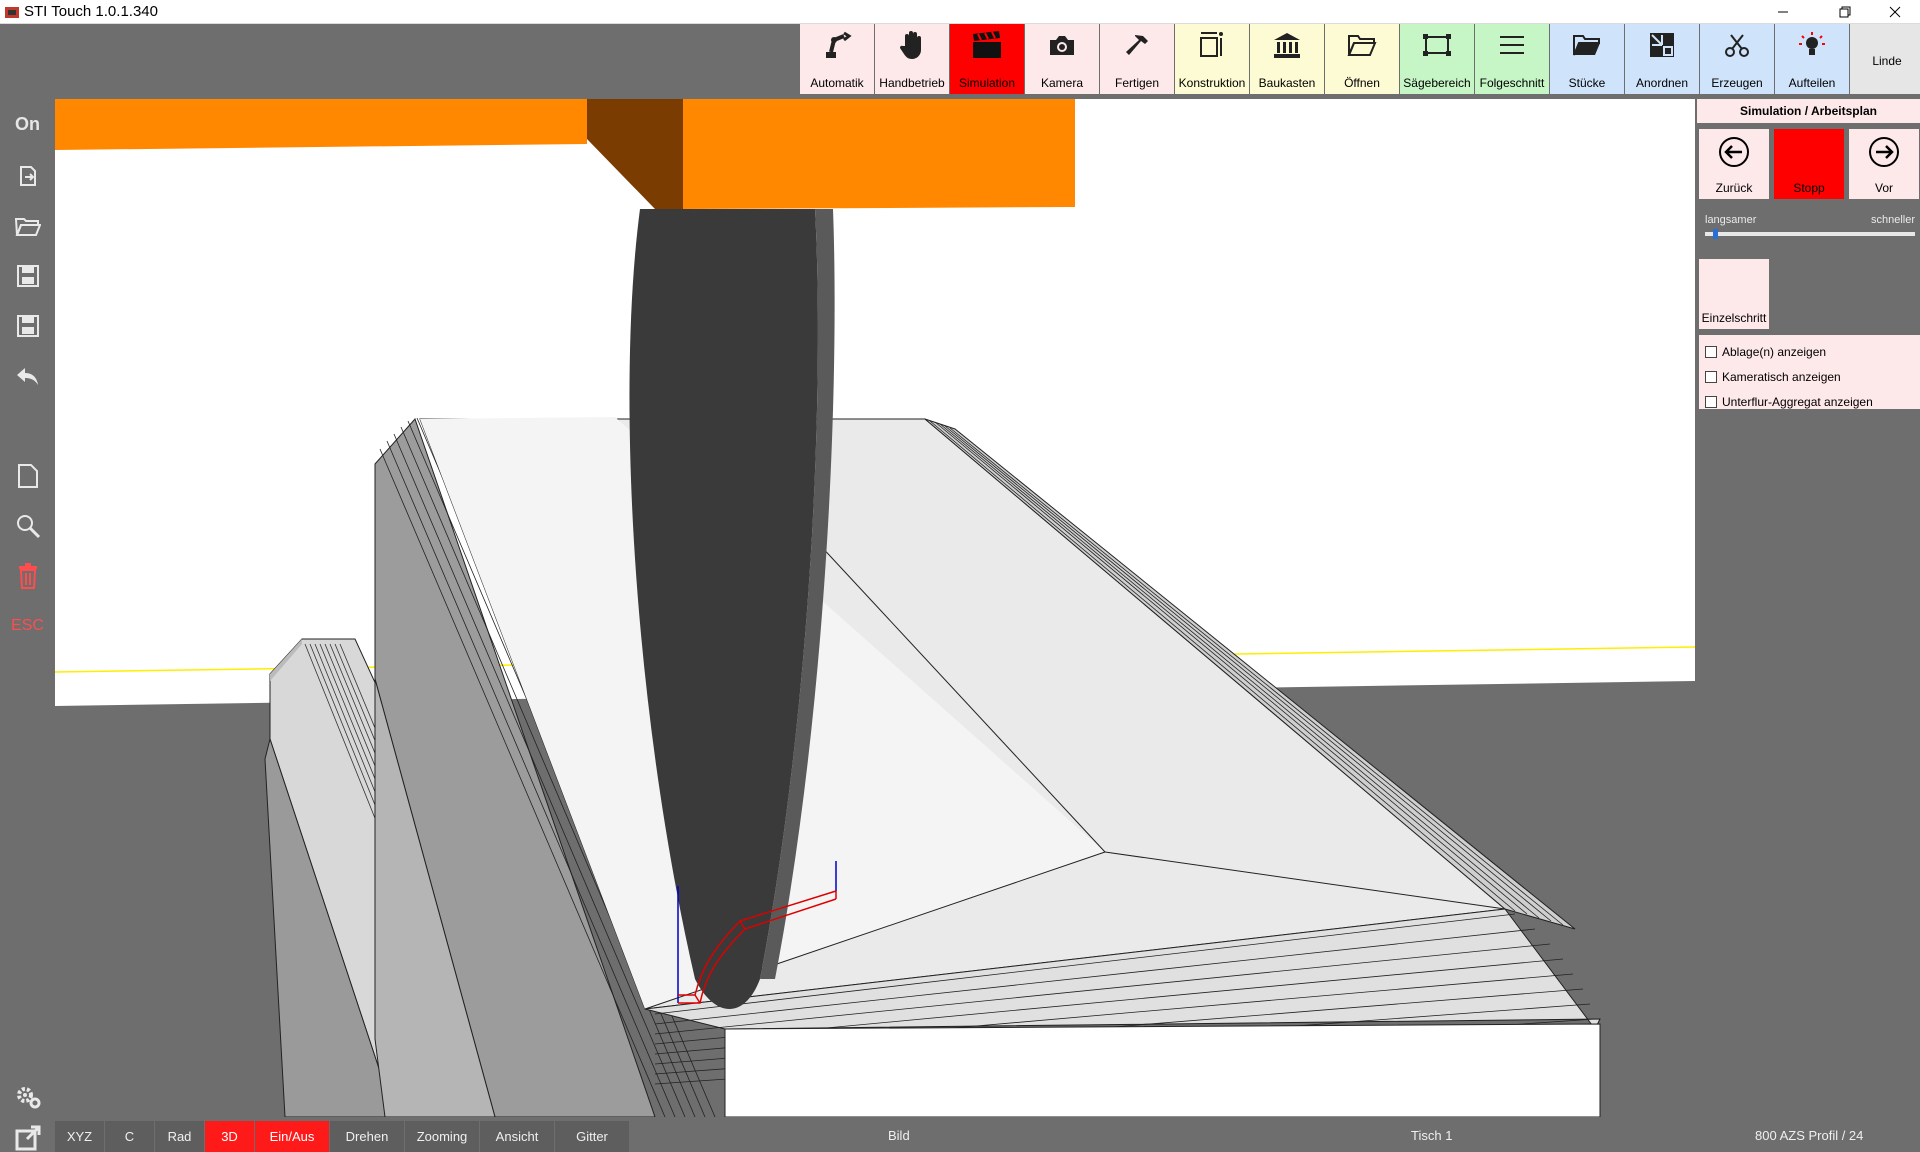 Image resolution: width=1920 pixels, height=1152 pixels. What do you see at coordinates (1287, 83) in the screenshot?
I see `tab-baukasten-label: Baukasten` at bounding box center [1287, 83].